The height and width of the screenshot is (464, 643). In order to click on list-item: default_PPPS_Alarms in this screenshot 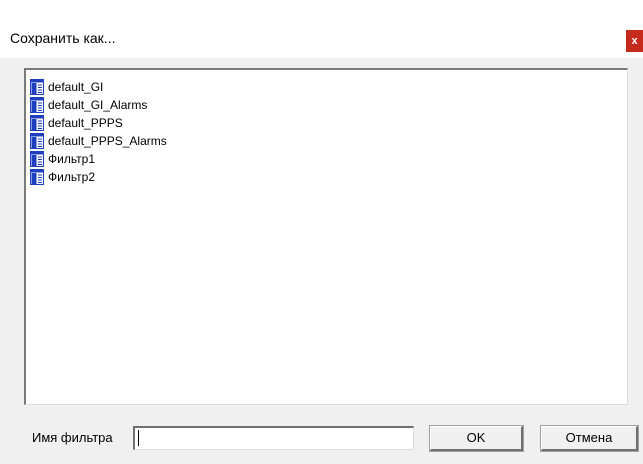, I will do `click(98, 141)`.